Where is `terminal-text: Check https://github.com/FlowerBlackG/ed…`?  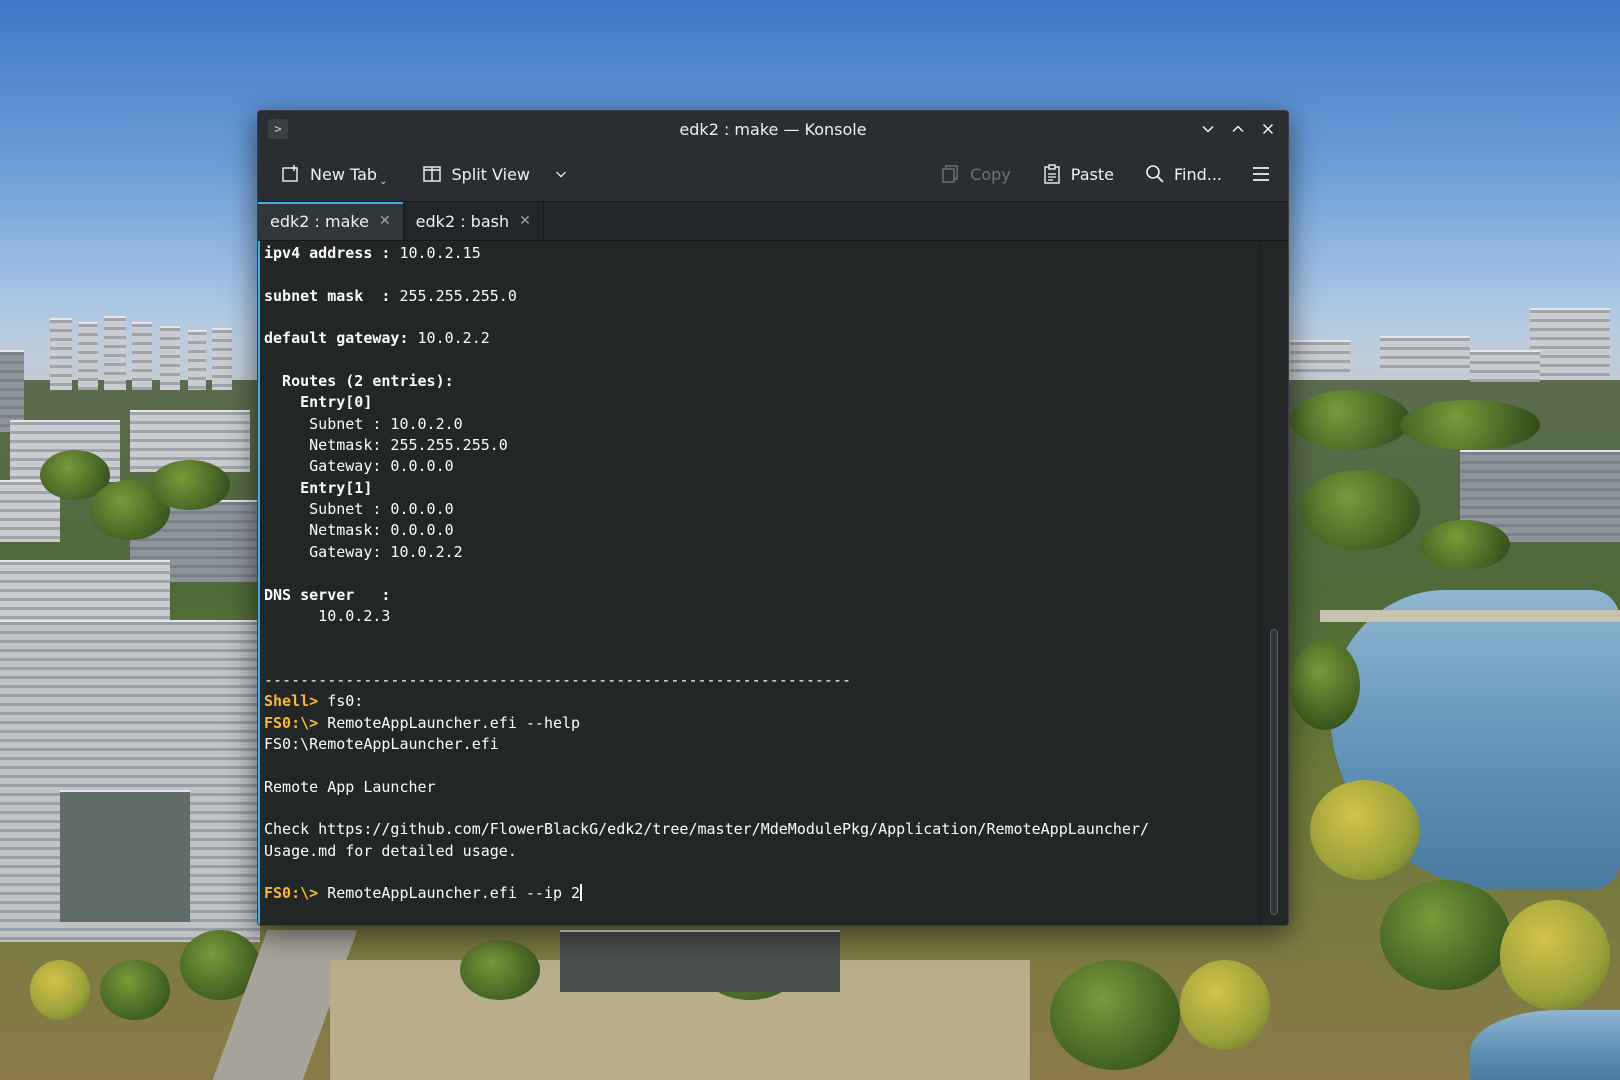
terminal-text: Check https://github.com/FlowerBlackG/ed… is located at coordinates (707, 829).